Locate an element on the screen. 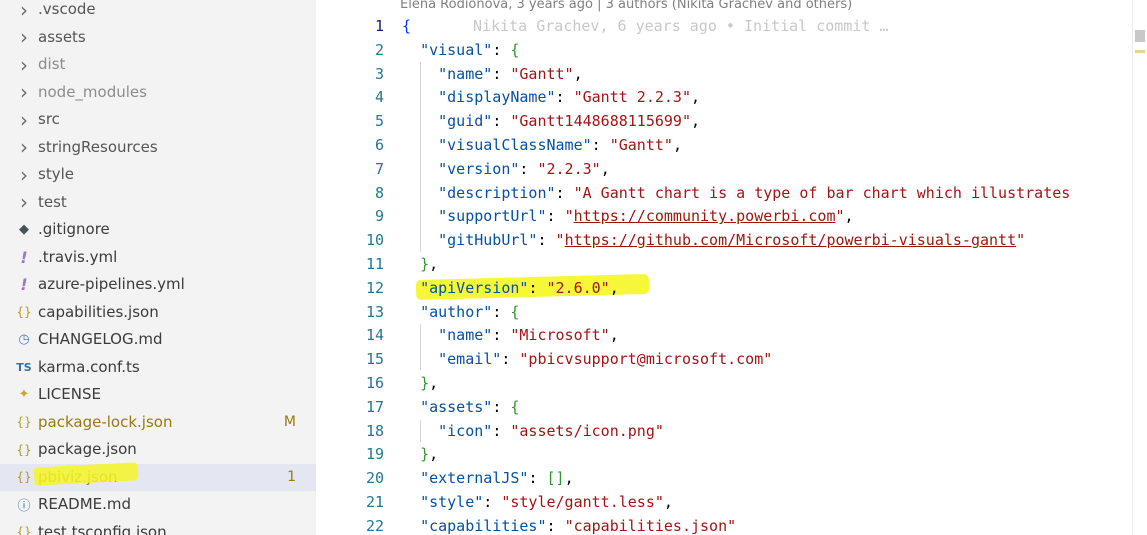  code-line: "name": "Microsoft", is located at coordinates (510, 335).